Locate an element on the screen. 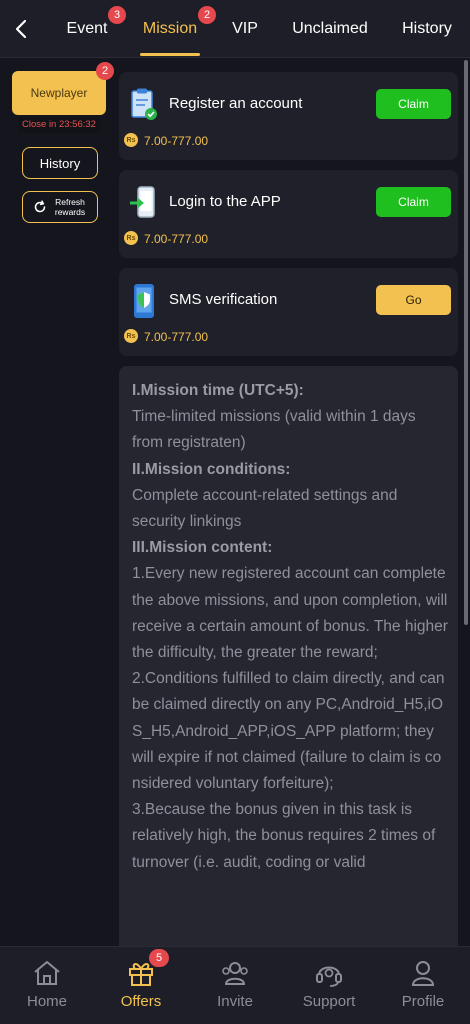  mission-title: Login to the APP is located at coordinates (225, 201).